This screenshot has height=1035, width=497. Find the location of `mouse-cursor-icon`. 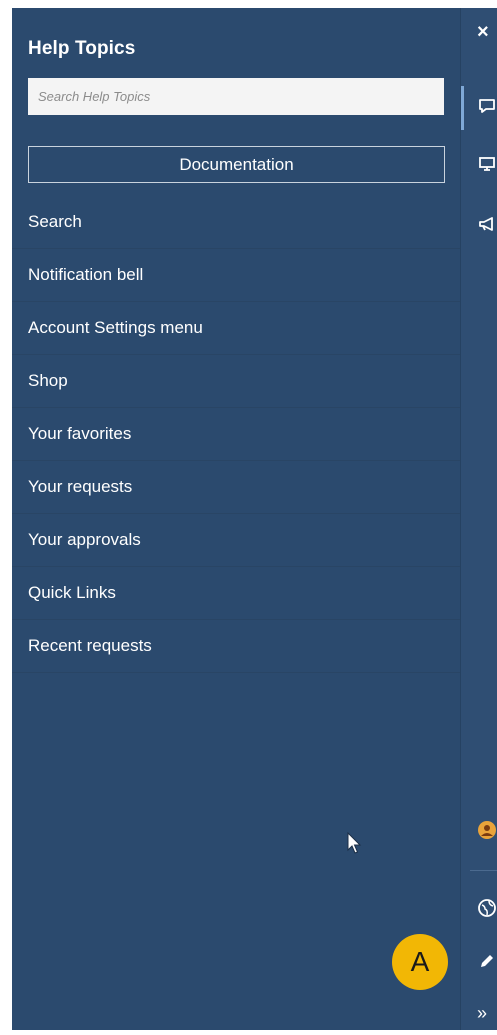

mouse-cursor-icon is located at coordinates (354, 843).